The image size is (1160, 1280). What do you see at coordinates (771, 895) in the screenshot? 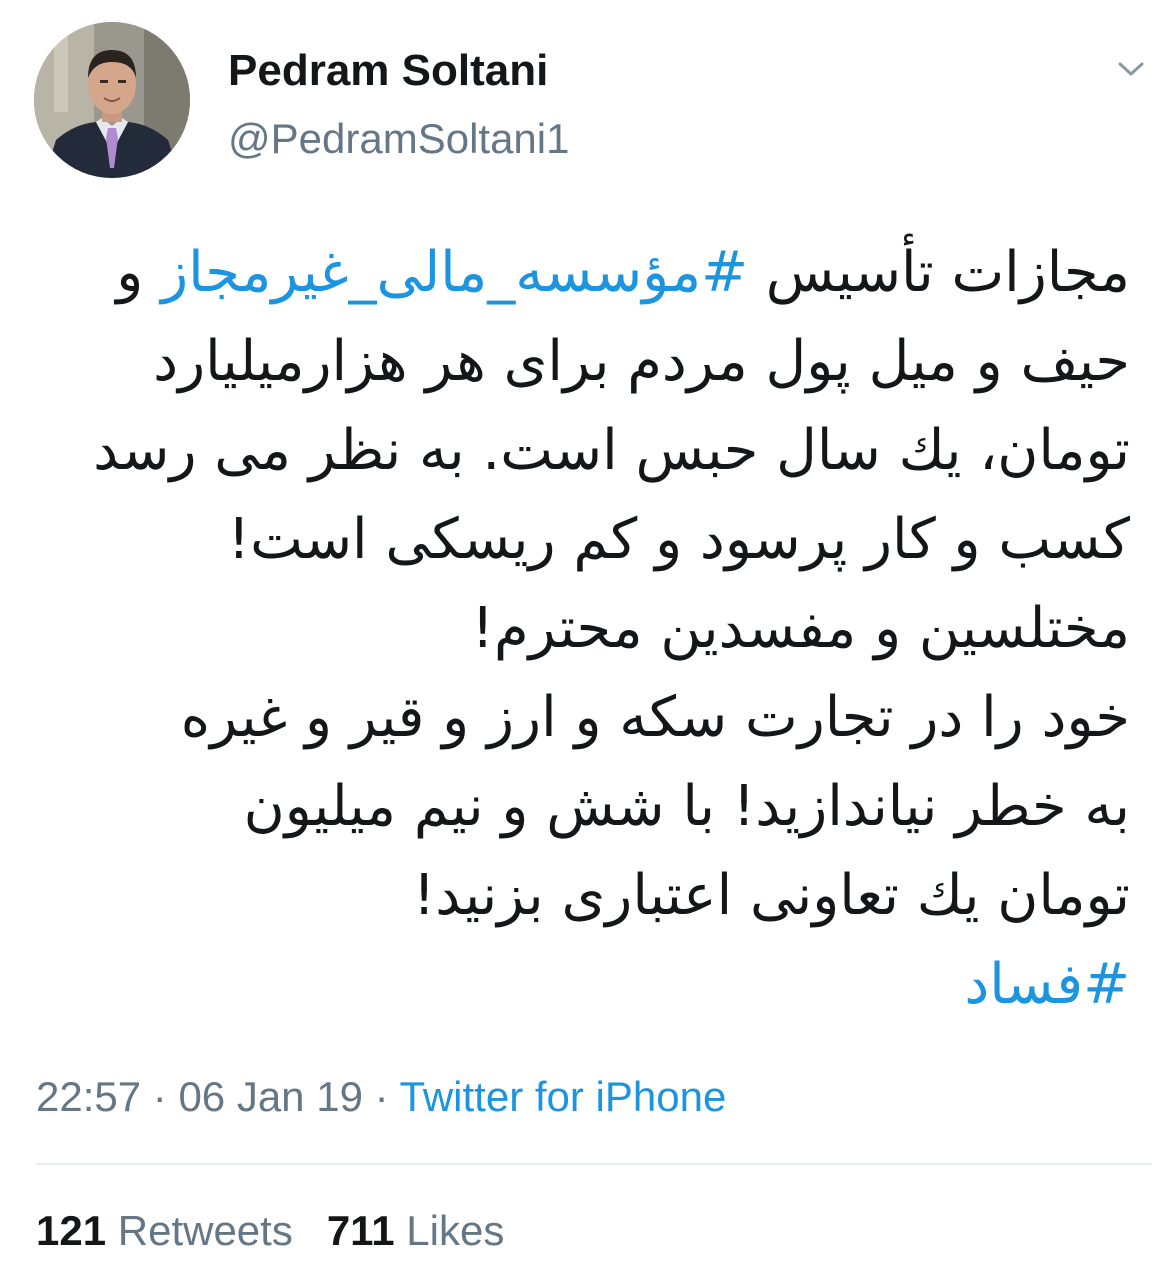
I see `tweet-line: تومان یك تعاونی اعتباری بزنید!` at bounding box center [771, 895].